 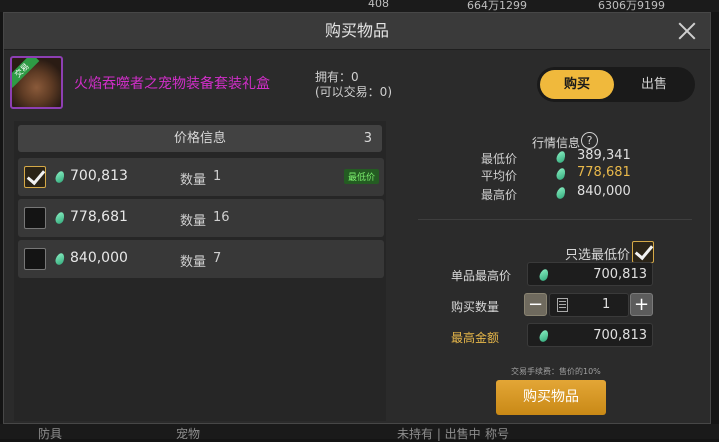 I want to click on bottom-tab-armor: 防具, so click(x=50, y=434).